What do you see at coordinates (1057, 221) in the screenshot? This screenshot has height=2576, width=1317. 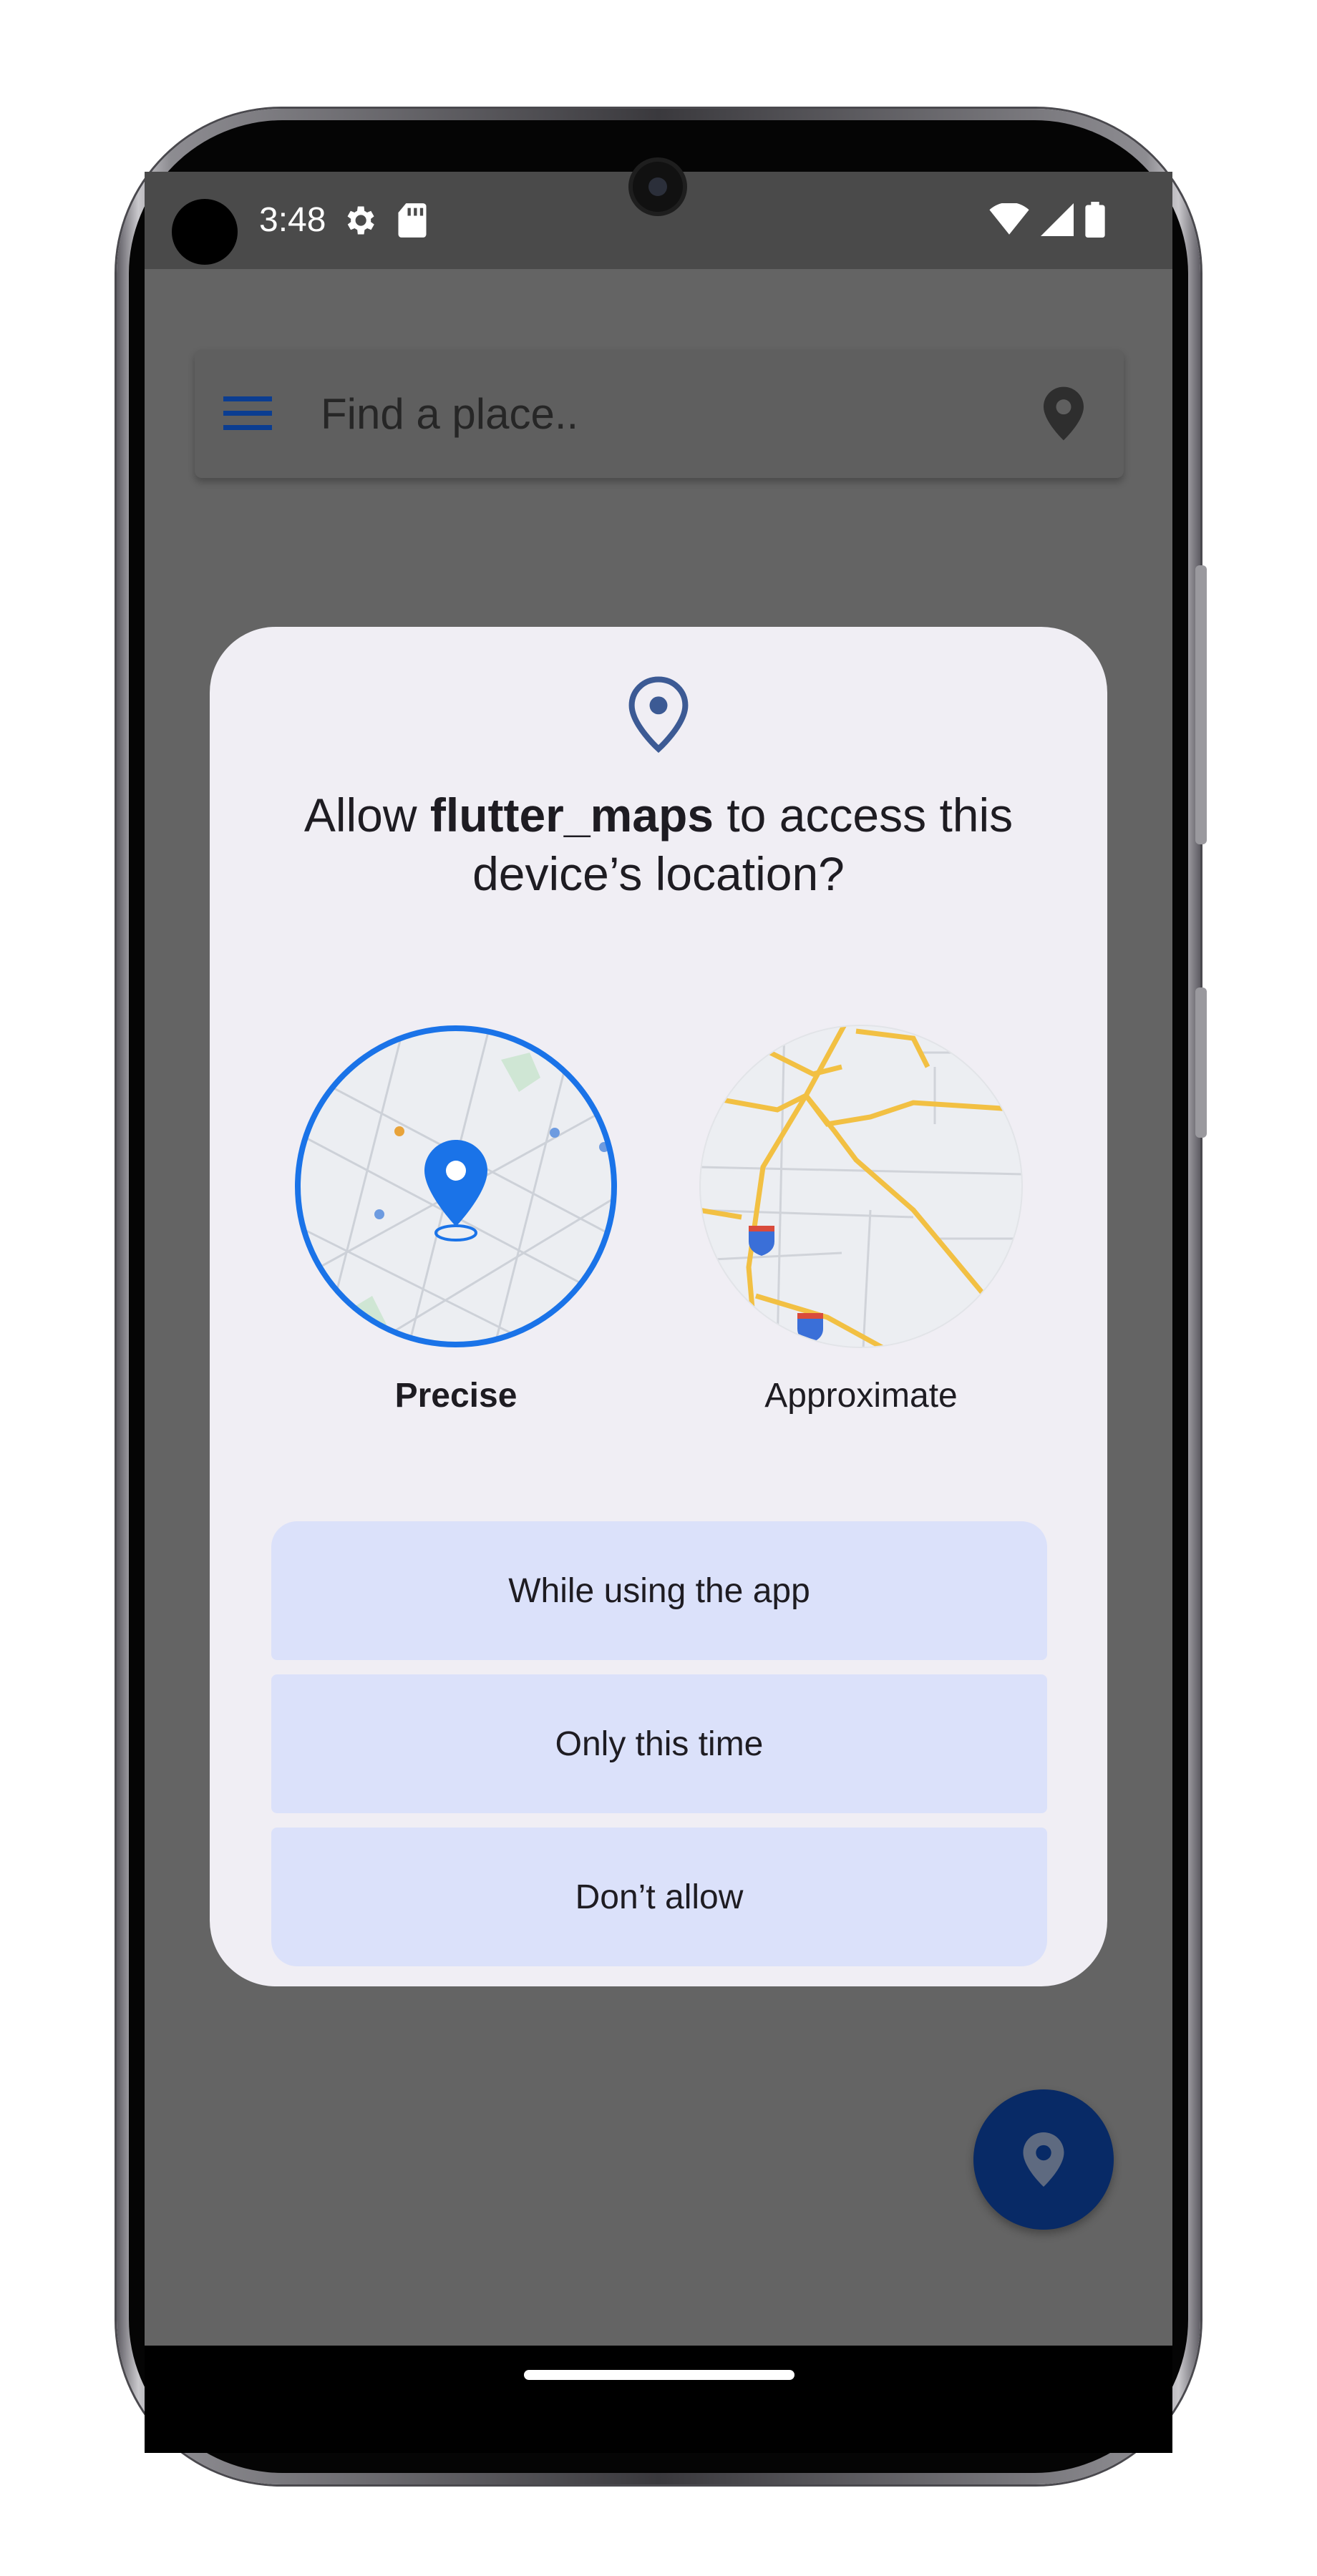 I see `cellular-signal-icon` at bounding box center [1057, 221].